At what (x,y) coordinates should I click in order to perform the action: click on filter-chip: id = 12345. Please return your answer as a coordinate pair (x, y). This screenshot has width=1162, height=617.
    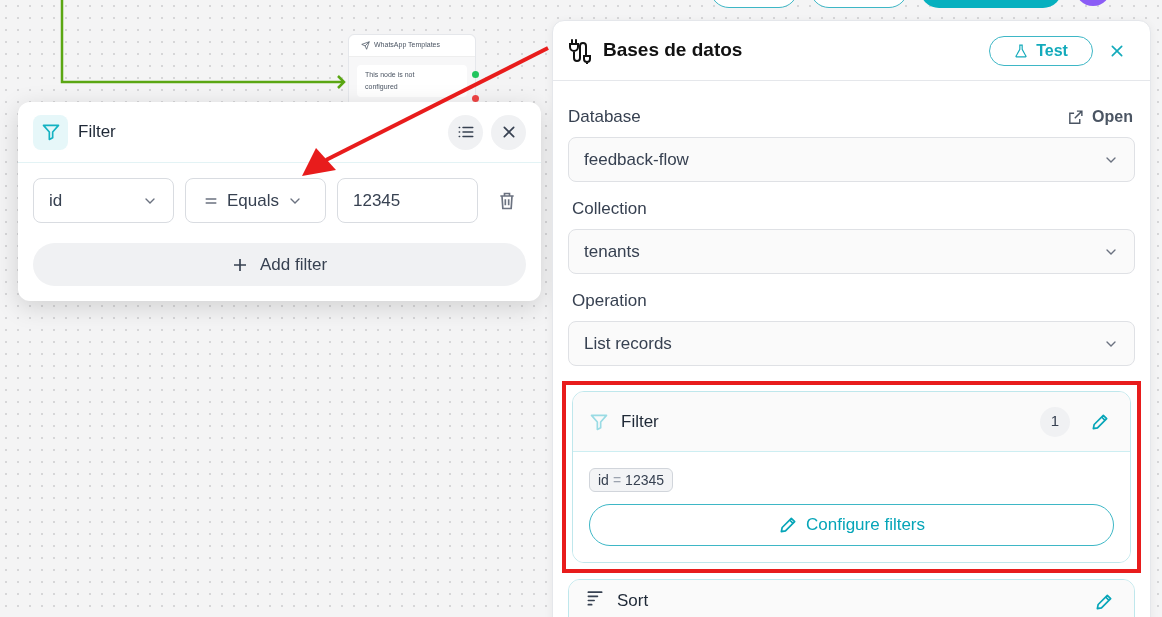
    Looking at the image, I should click on (631, 480).